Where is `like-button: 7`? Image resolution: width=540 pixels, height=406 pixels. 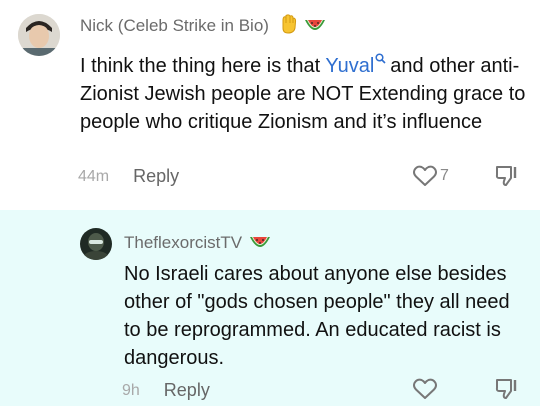
like-button: 7 is located at coordinates (430, 176).